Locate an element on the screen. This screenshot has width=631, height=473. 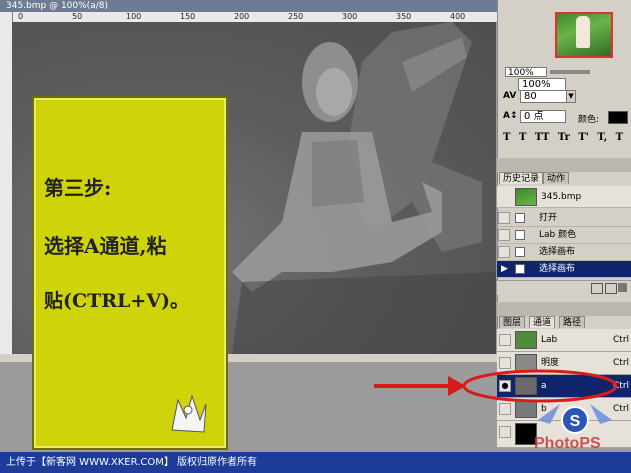
instruction-line: 贴(CTRL+V)。 is located at coordinates (117, 301).